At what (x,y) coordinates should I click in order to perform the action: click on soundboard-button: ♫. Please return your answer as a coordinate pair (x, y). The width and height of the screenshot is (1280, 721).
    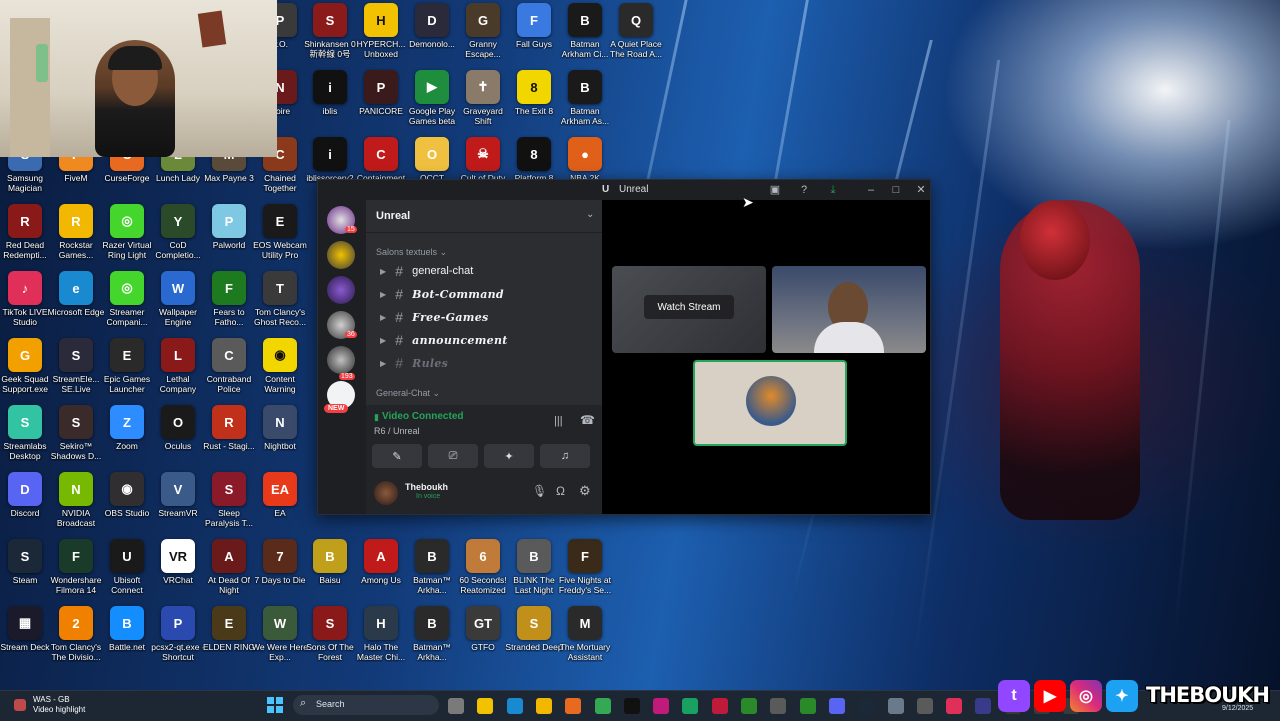
    Looking at the image, I should click on (565, 456).